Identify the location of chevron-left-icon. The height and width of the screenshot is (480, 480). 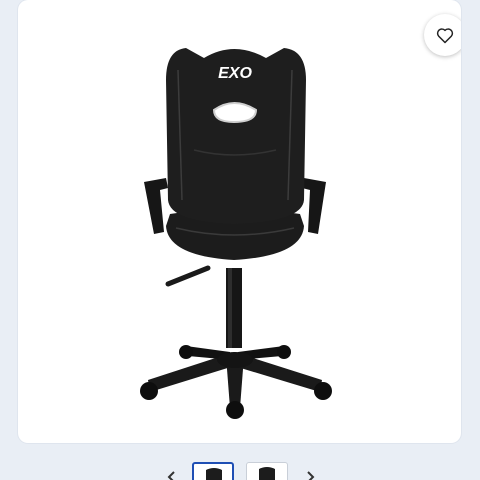
(171, 475).